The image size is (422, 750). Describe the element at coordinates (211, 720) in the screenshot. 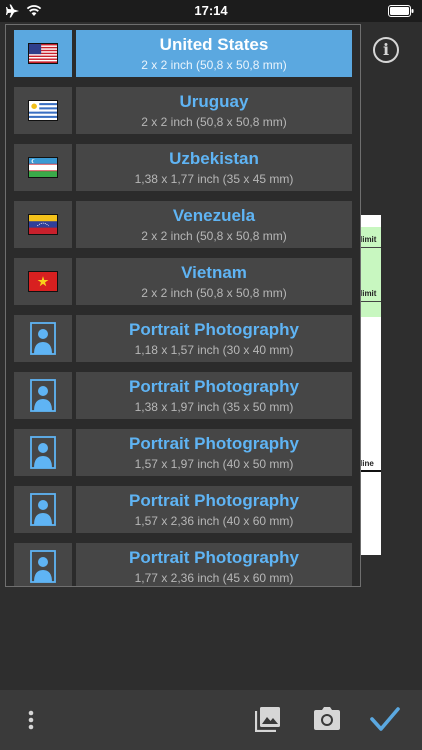

I see `bottom-toolbar` at that location.